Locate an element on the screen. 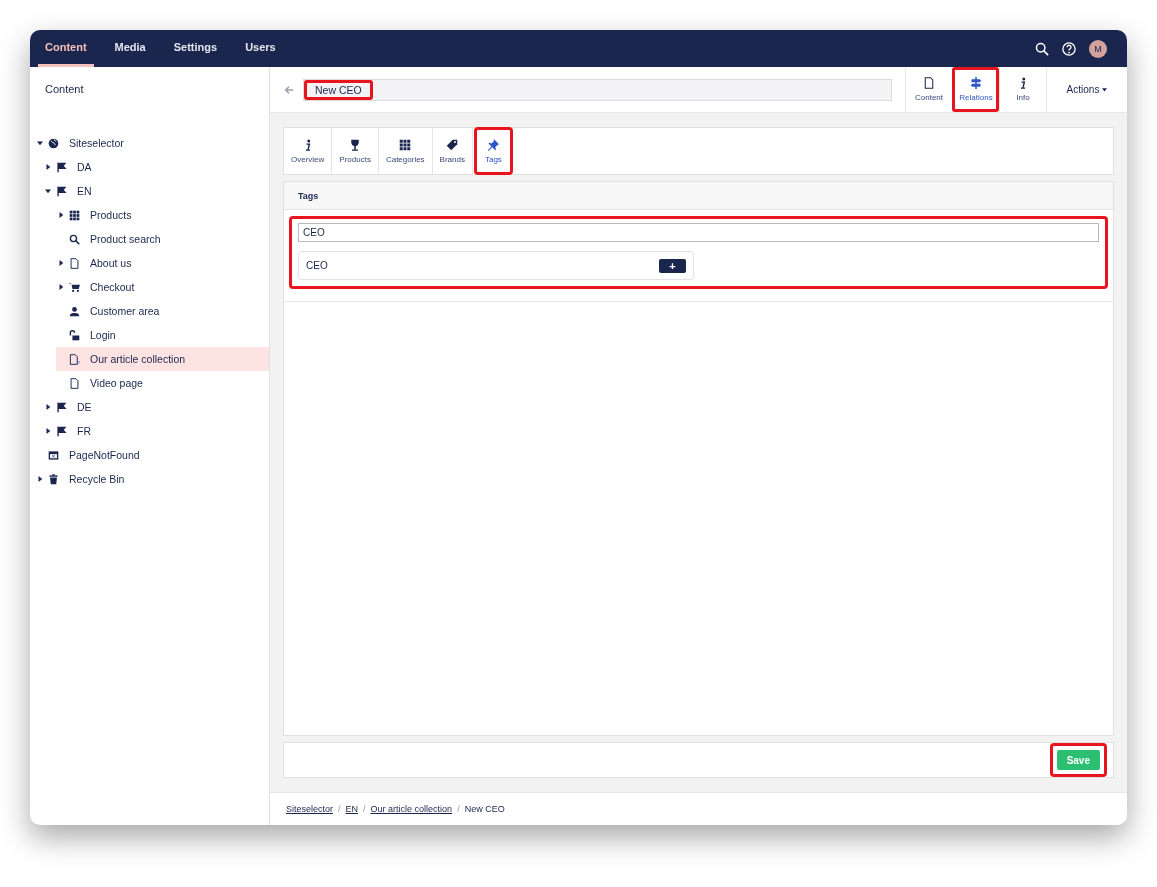  section-tab: Media is located at coordinates (130, 48).